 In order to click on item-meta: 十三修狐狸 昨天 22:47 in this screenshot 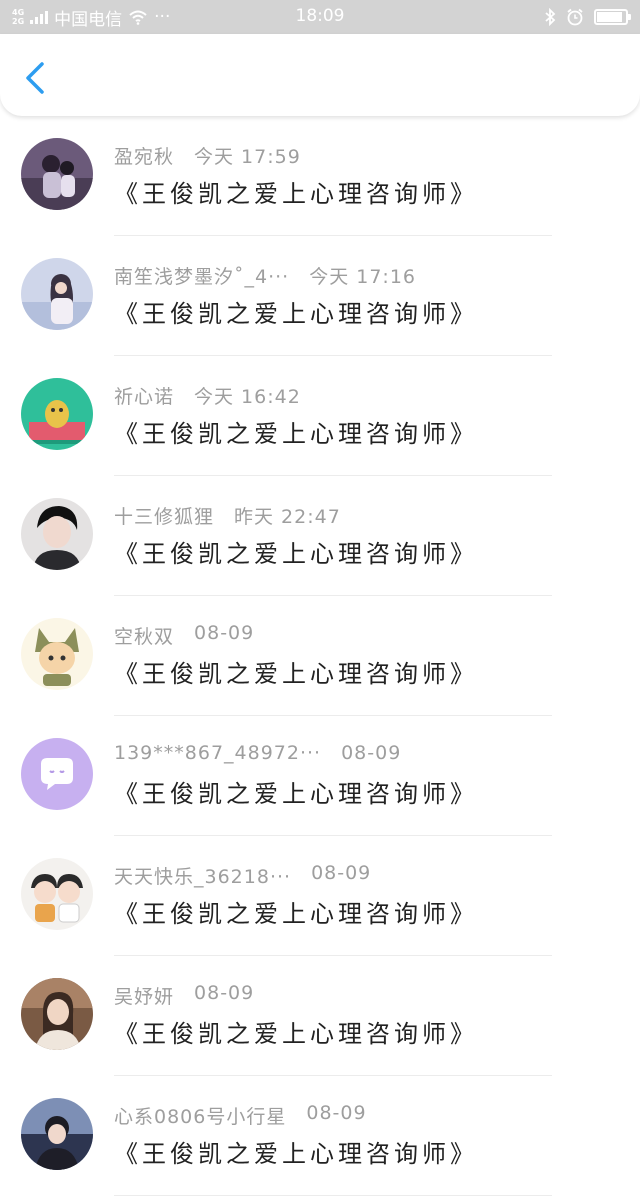, I will do `click(227, 515)`.